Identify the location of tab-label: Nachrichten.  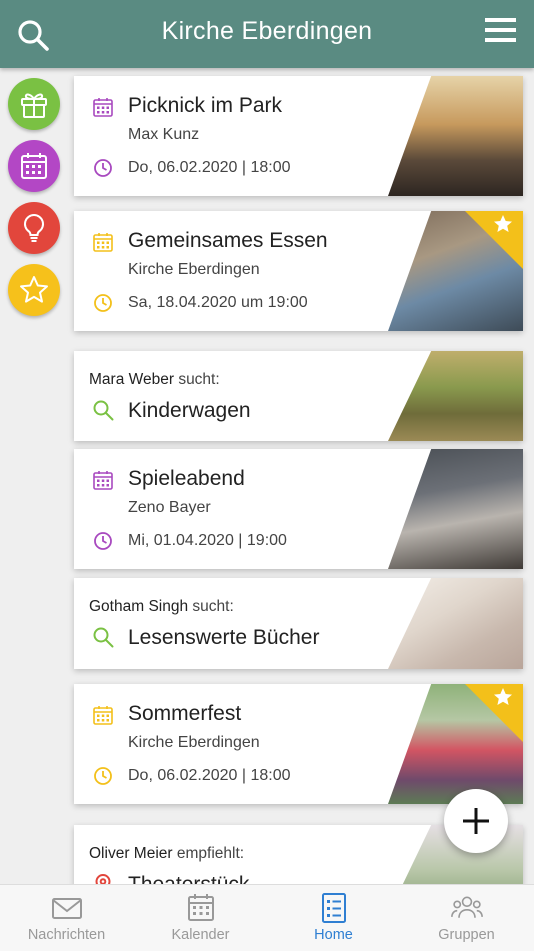
(66, 935).